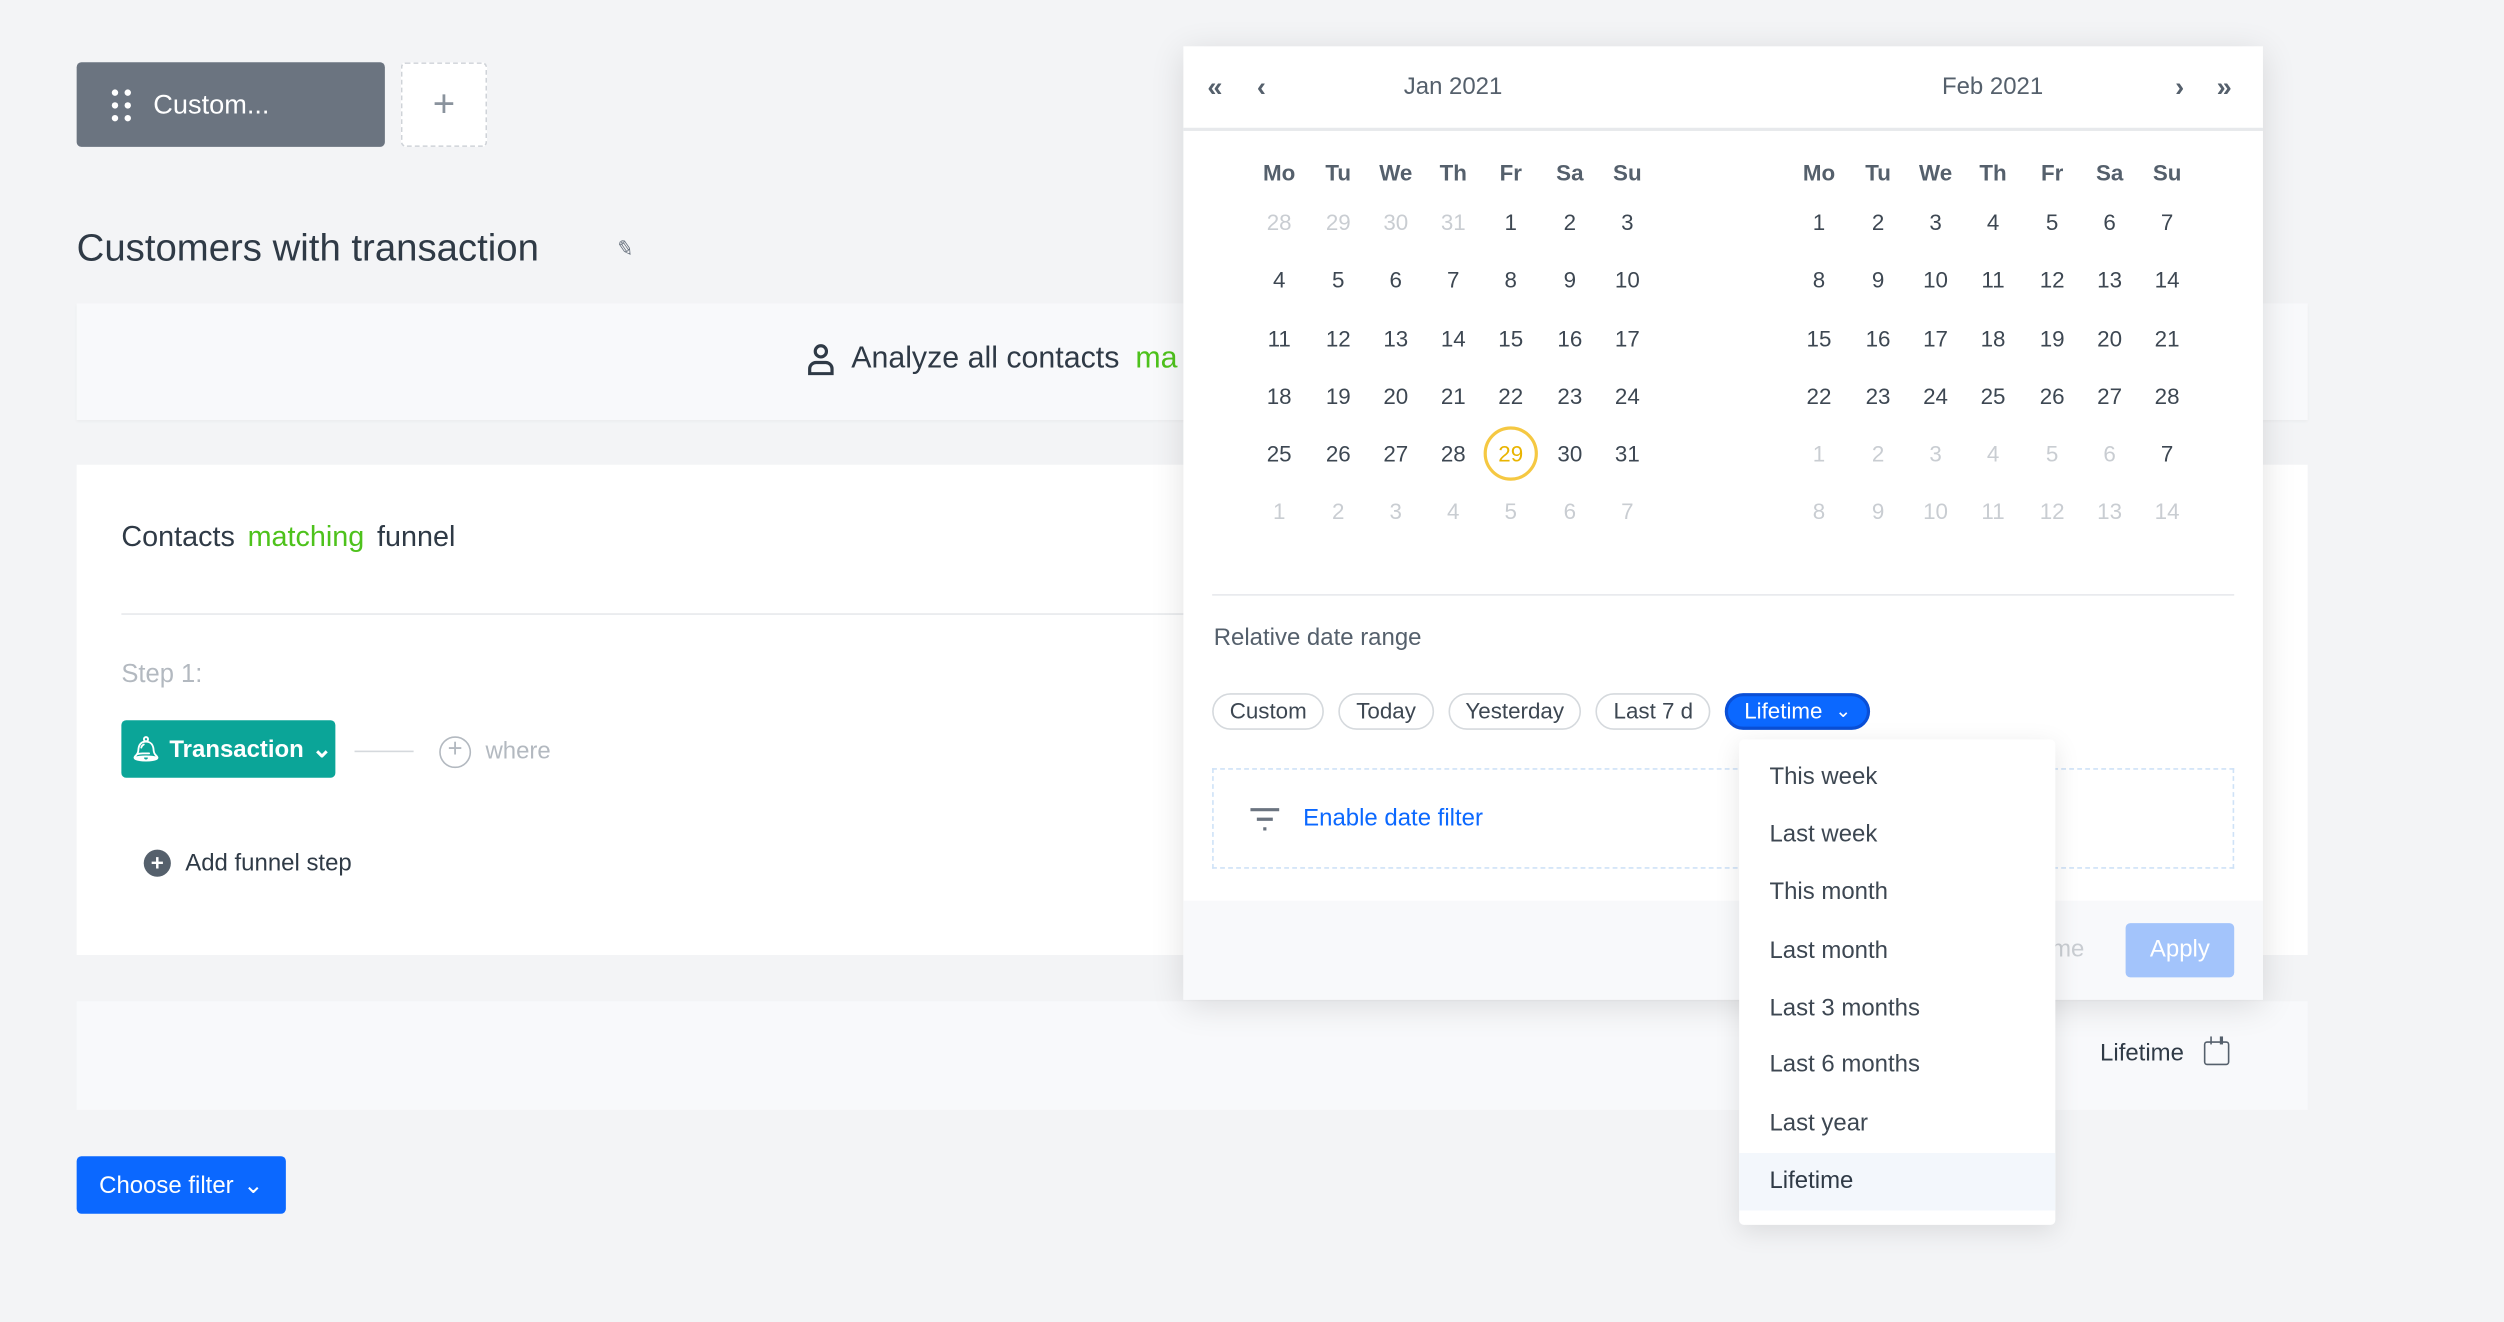 This screenshot has height=1322, width=2504. Describe the element at coordinates (1338, 222) in the screenshot. I see `day-cell: 29` at that location.